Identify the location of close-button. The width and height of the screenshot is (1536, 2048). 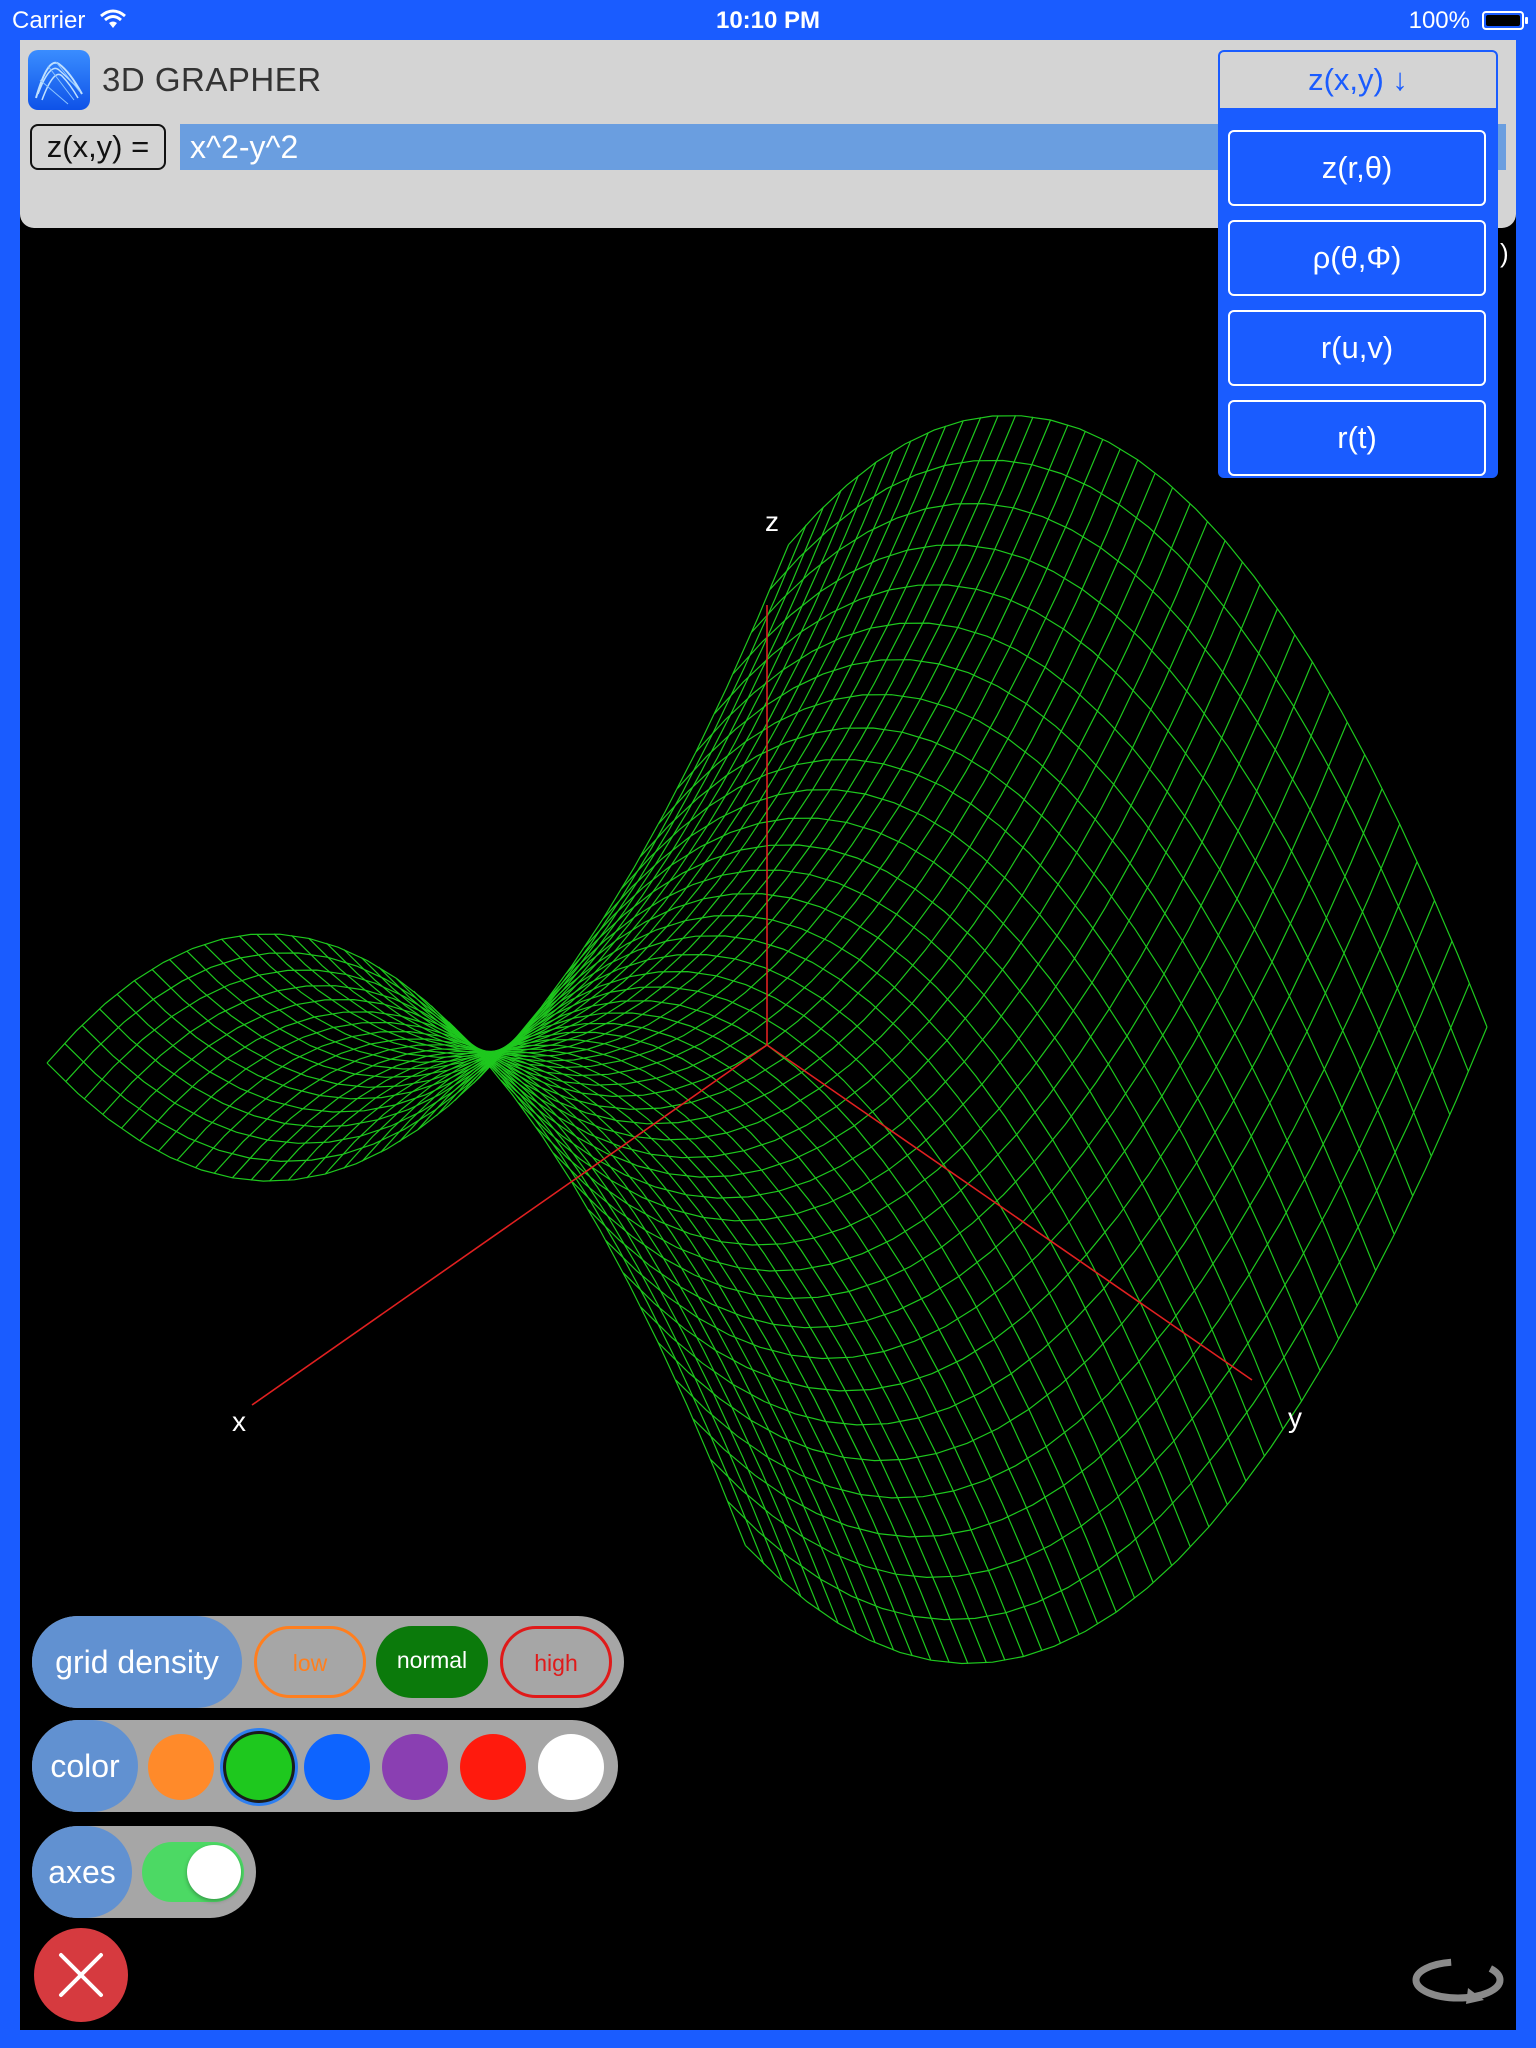
(81, 1975).